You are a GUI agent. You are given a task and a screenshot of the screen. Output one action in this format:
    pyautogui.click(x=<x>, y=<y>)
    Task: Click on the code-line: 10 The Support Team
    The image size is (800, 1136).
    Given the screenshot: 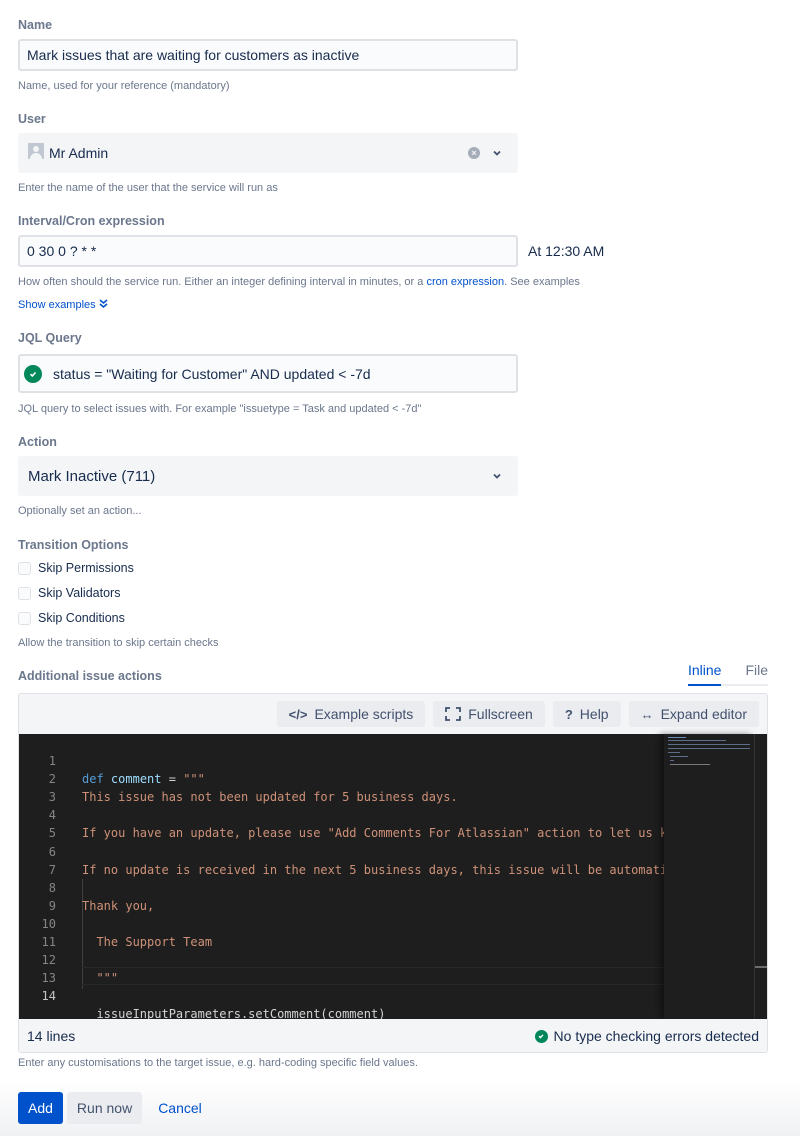 What is the action you would take?
    pyautogui.click(x=341, y=923)
    